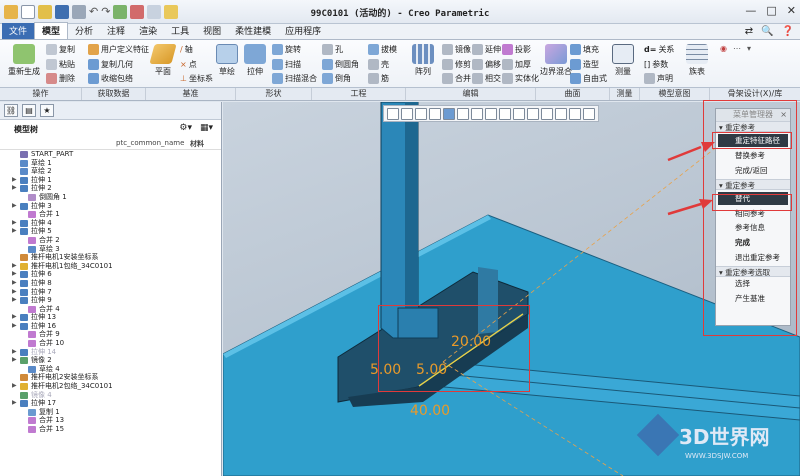 The width and height of the screenshot is (800, 476). Describe the element at coordinates (163, 60) in the screenshot. I see `plane-button: 平面` at that location.